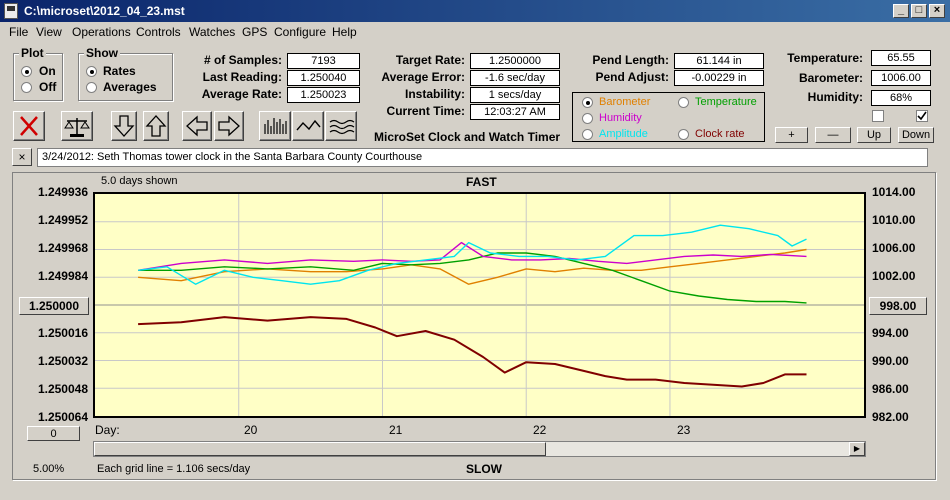 This screenshot has width=950, height=500. What do you see at coordinates (158, 32) in the screenshot?
I see `menu-controls: Controls` at bounding box center [158, 32].